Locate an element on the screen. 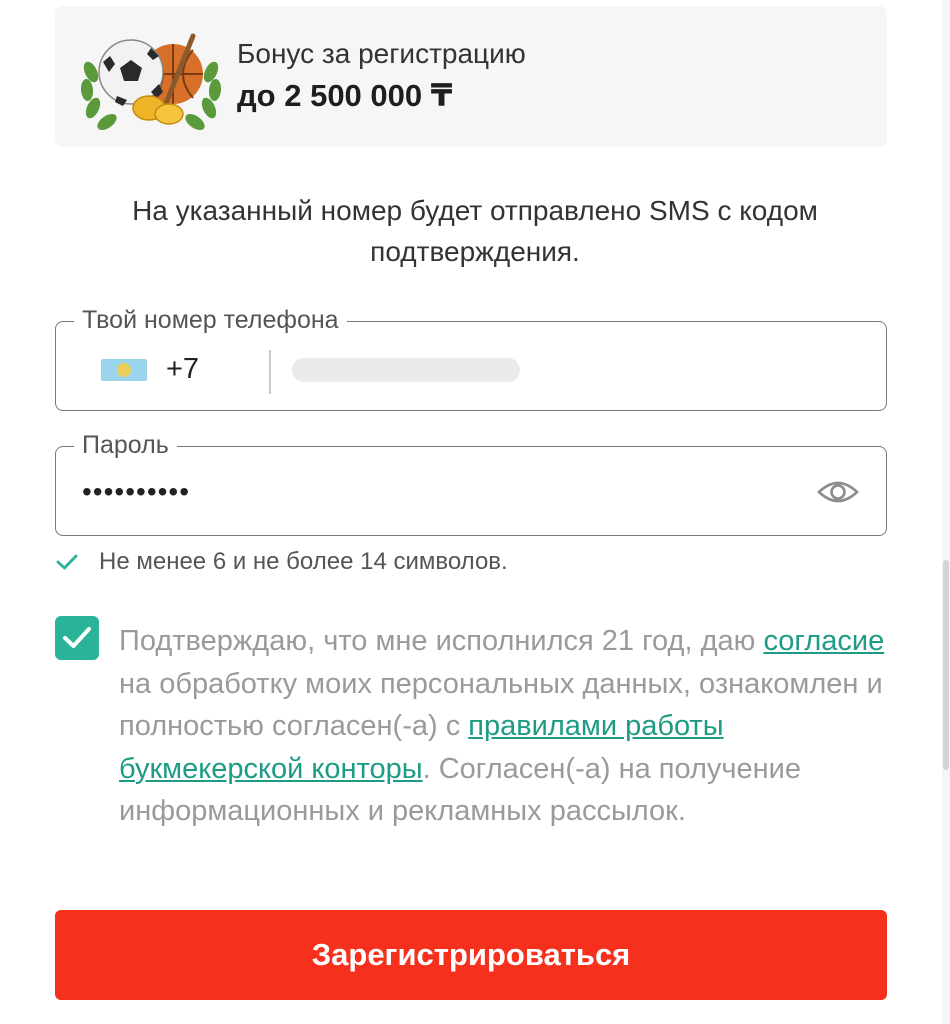 The height and width of the screenshot is (1024, 950). phone-divider is located at coordinates (270, 372).